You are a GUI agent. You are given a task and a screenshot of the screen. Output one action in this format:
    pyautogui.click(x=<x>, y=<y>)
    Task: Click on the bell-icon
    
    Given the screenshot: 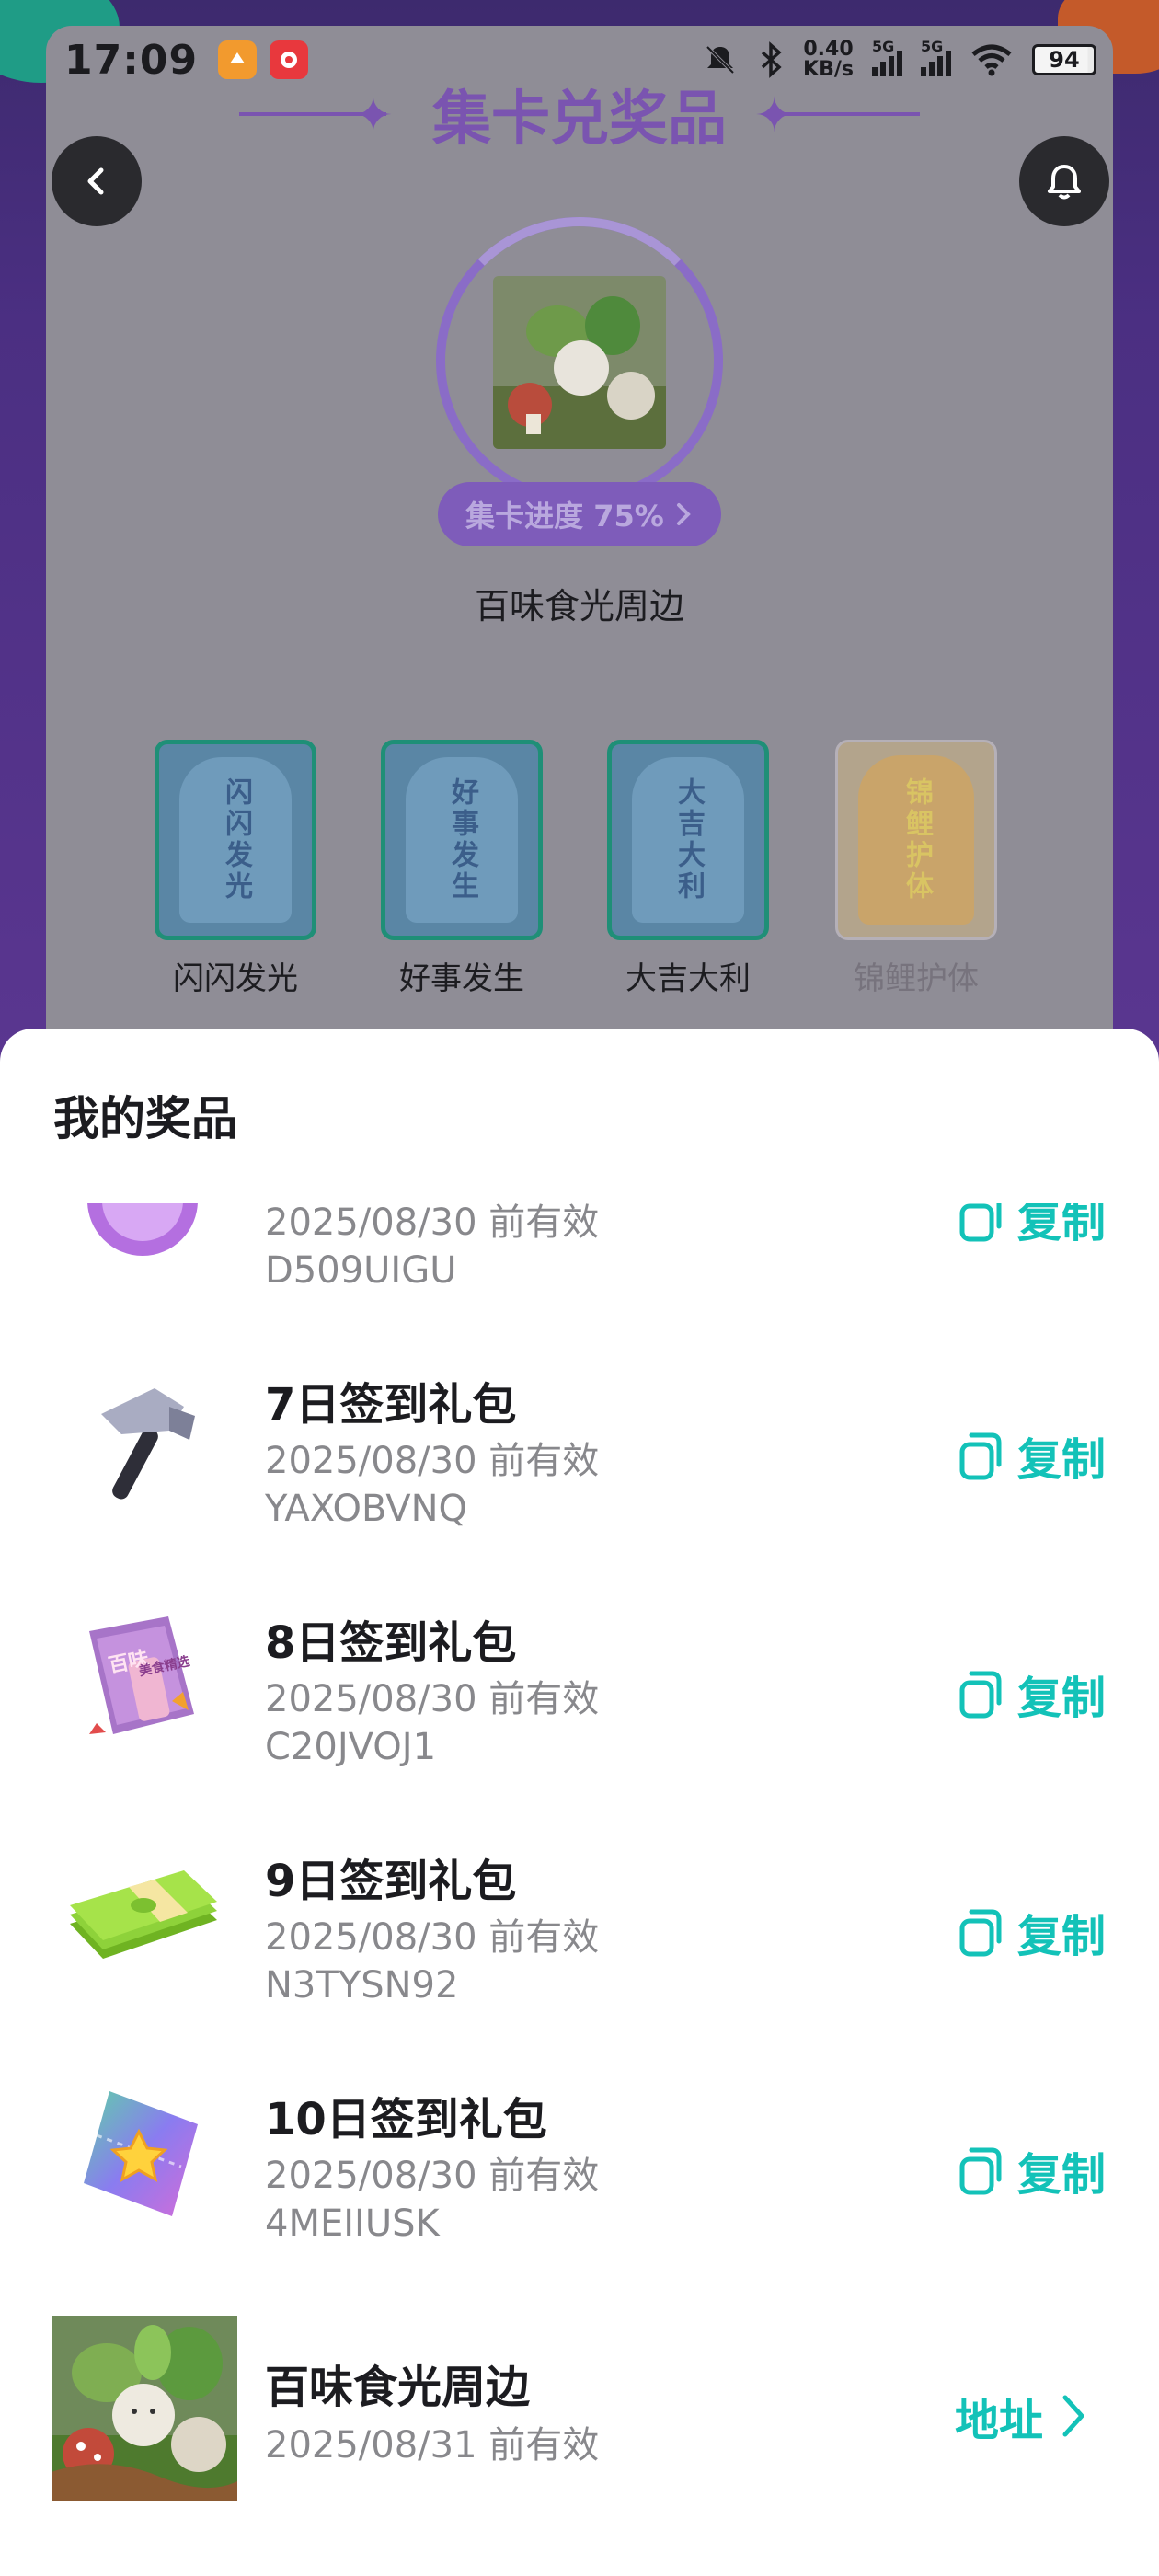 What is the action you would take?
    pyautogui.click(x=1064, y=182)
    